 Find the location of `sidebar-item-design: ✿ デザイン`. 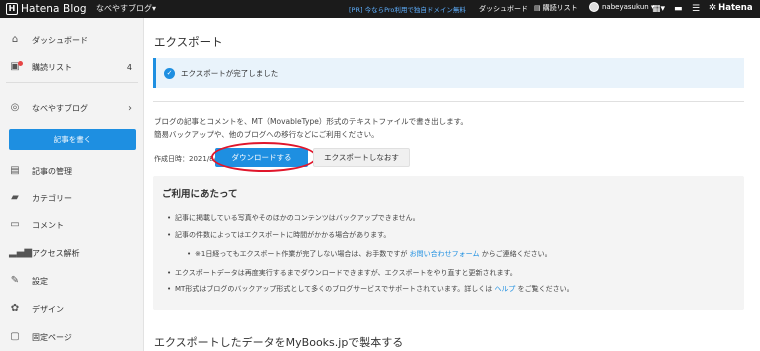

sidebar-item-design: ✿ デザイン is located at coordinates (72, 309).